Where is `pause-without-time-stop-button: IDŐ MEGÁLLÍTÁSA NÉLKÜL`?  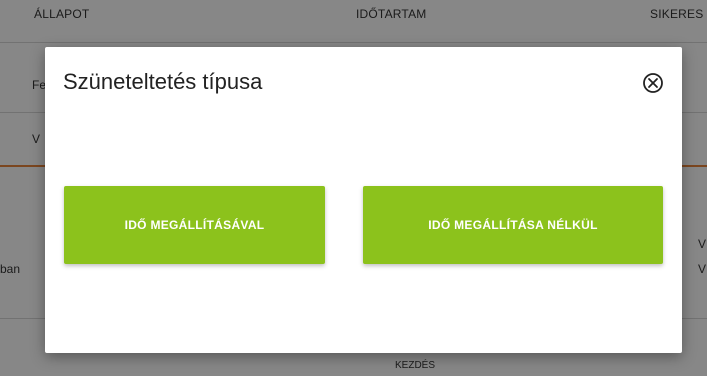
pause-without-time-stop-button: IDŐ MEGÁLLÍTÁSA NÉLKÜL is located at coordinates (513, 225).